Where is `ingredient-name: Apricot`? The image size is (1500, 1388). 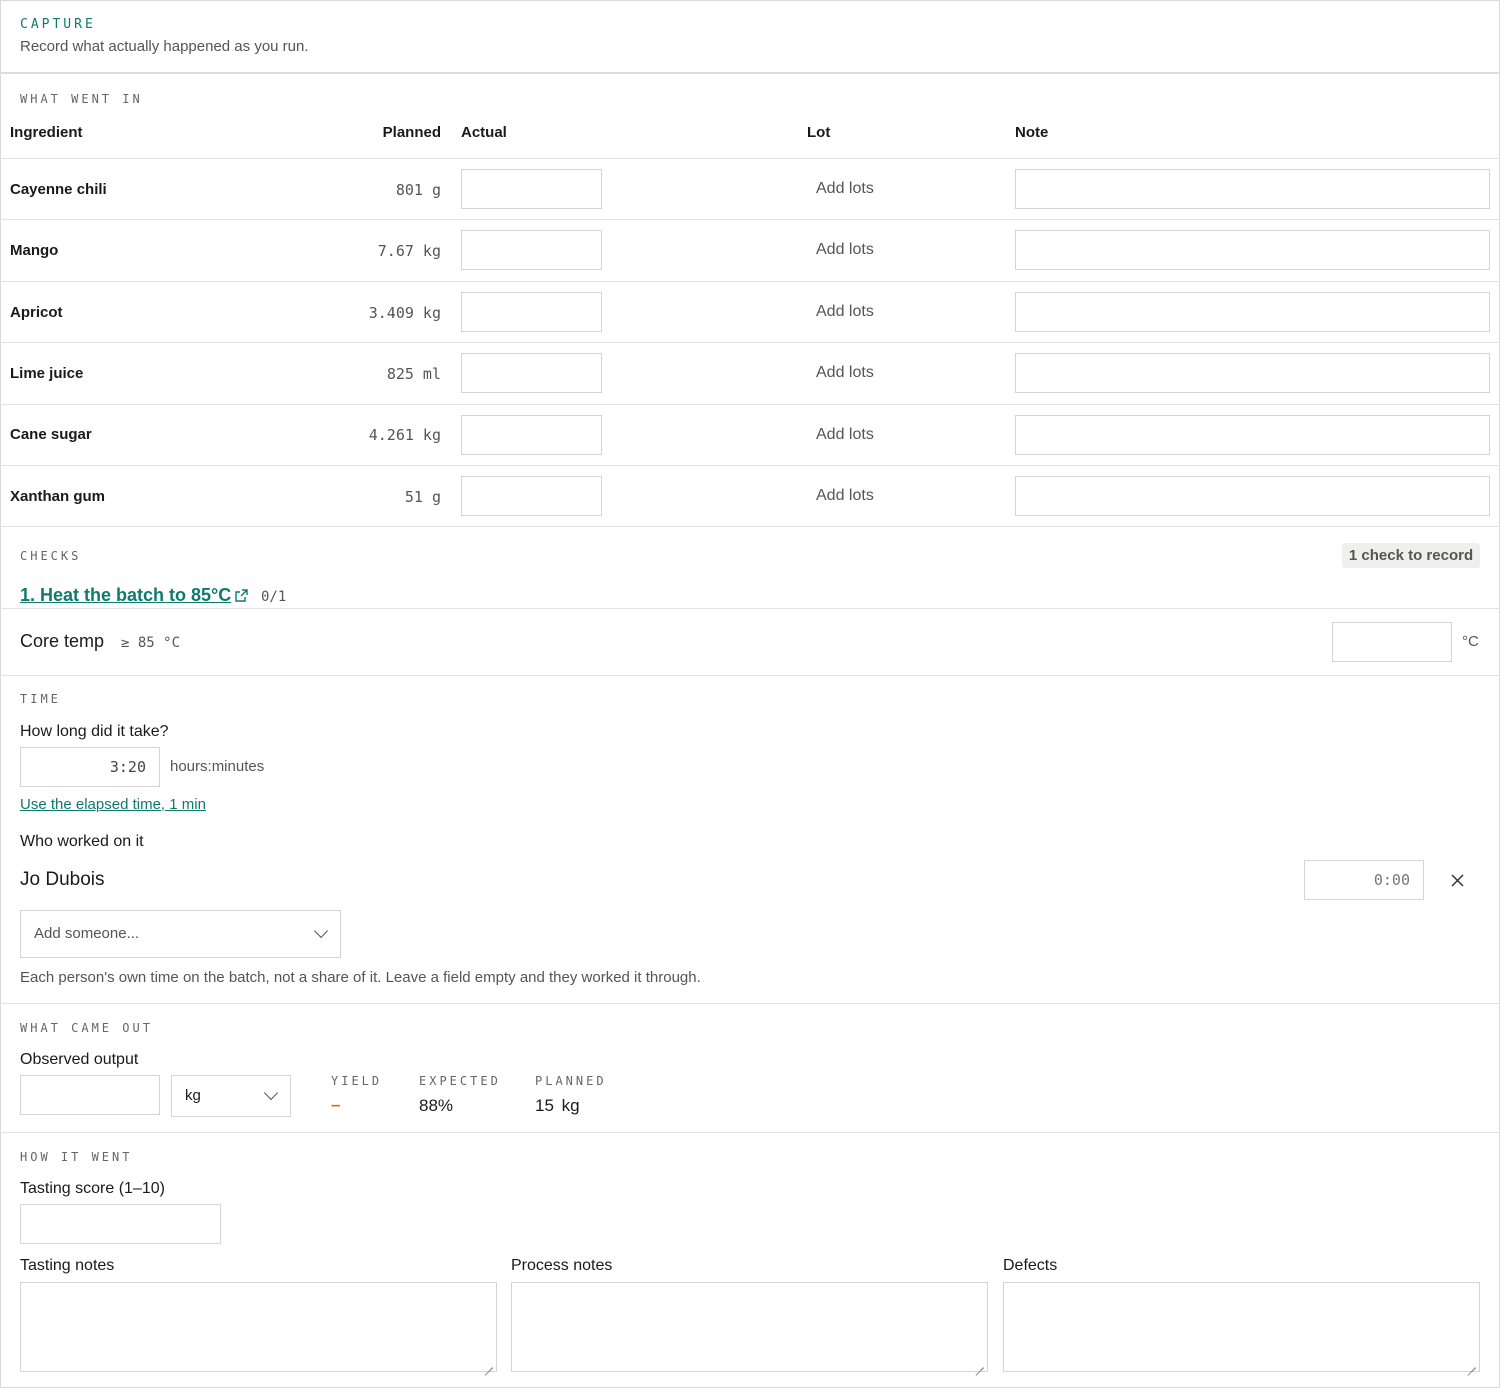
ingredient-name: Apricot is located at coordinates (36, 312).